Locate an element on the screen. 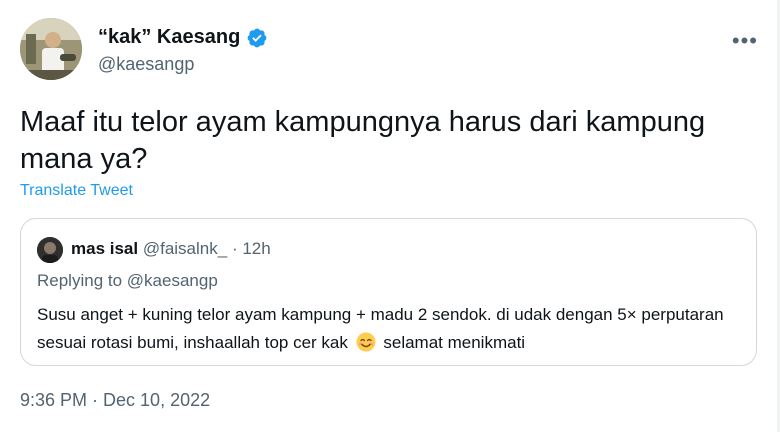 Image resolution: width=780 pixels, height=432 pixels. quoted-tweet-header: mas isal @faisalnk_ · 12h is located at coordinates (171, 249).